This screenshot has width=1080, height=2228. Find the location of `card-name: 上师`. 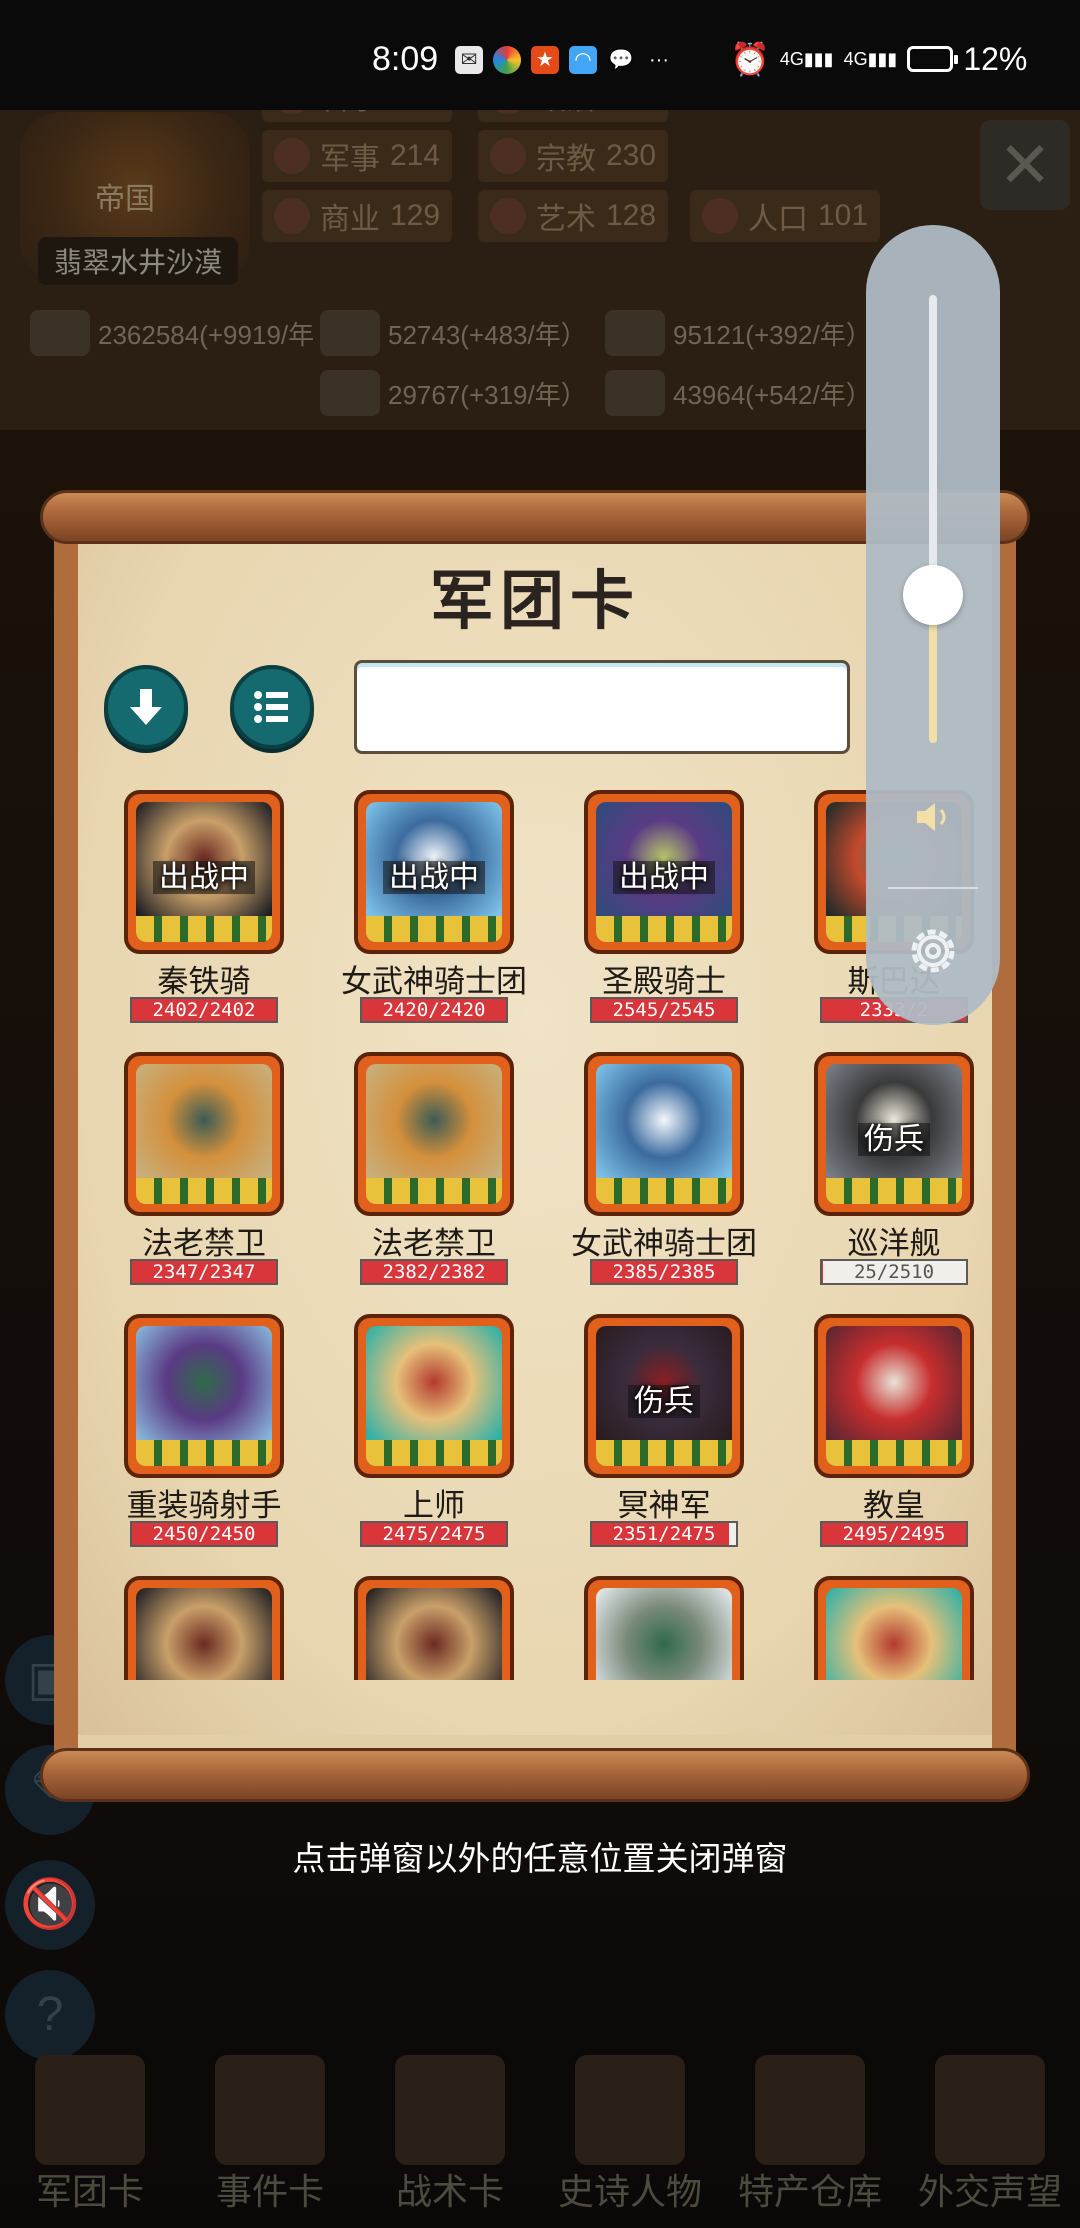

card-name: 上师 is located at coordinates (434, 1505).